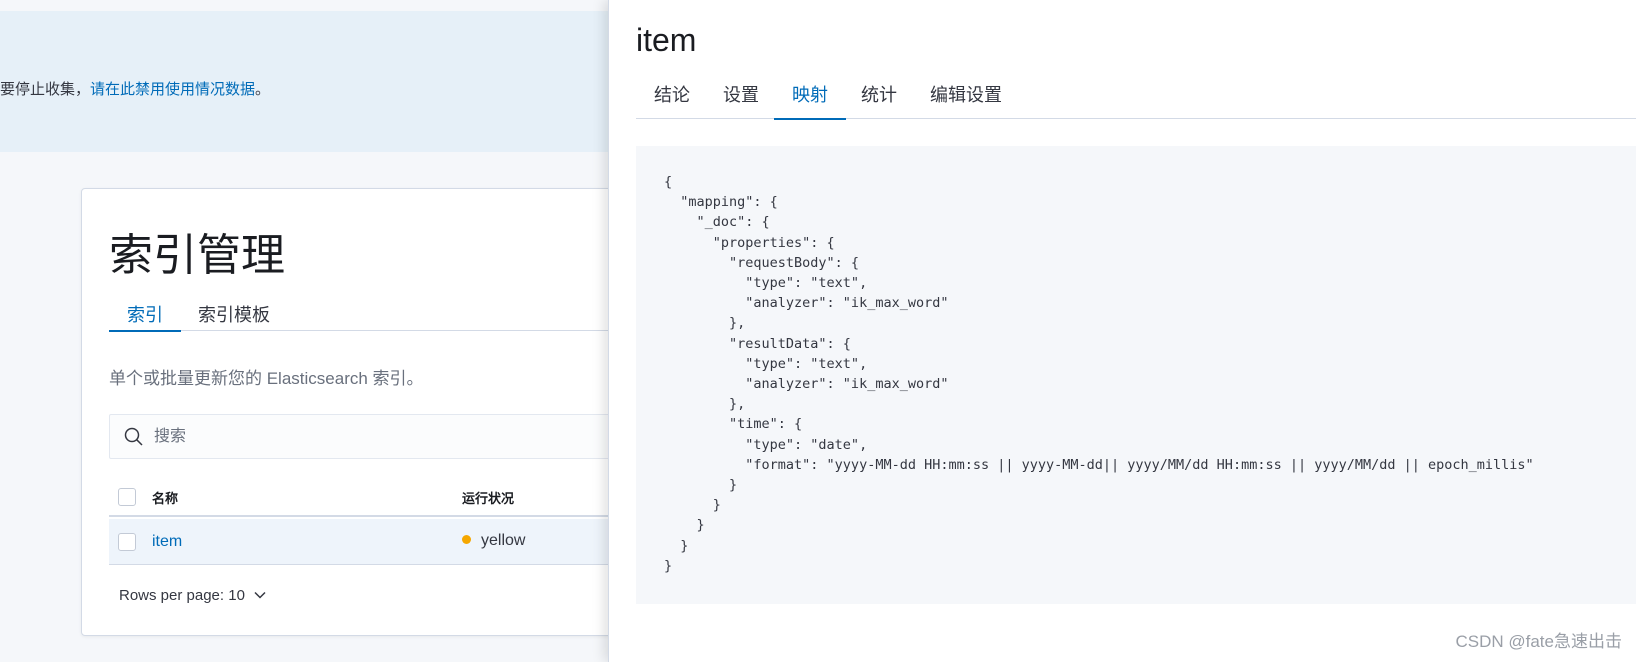 Image resolution: width=1636 pixels, height=662 pixels. Describe the element at coordinates (879, 100) in the screenshot. I see `tab-stats: 统计` at that location.